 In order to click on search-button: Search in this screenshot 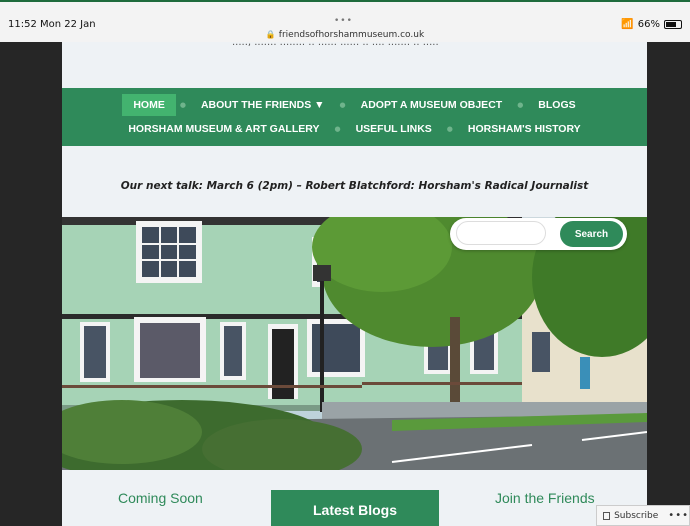, I will do `click(591, 234)`.